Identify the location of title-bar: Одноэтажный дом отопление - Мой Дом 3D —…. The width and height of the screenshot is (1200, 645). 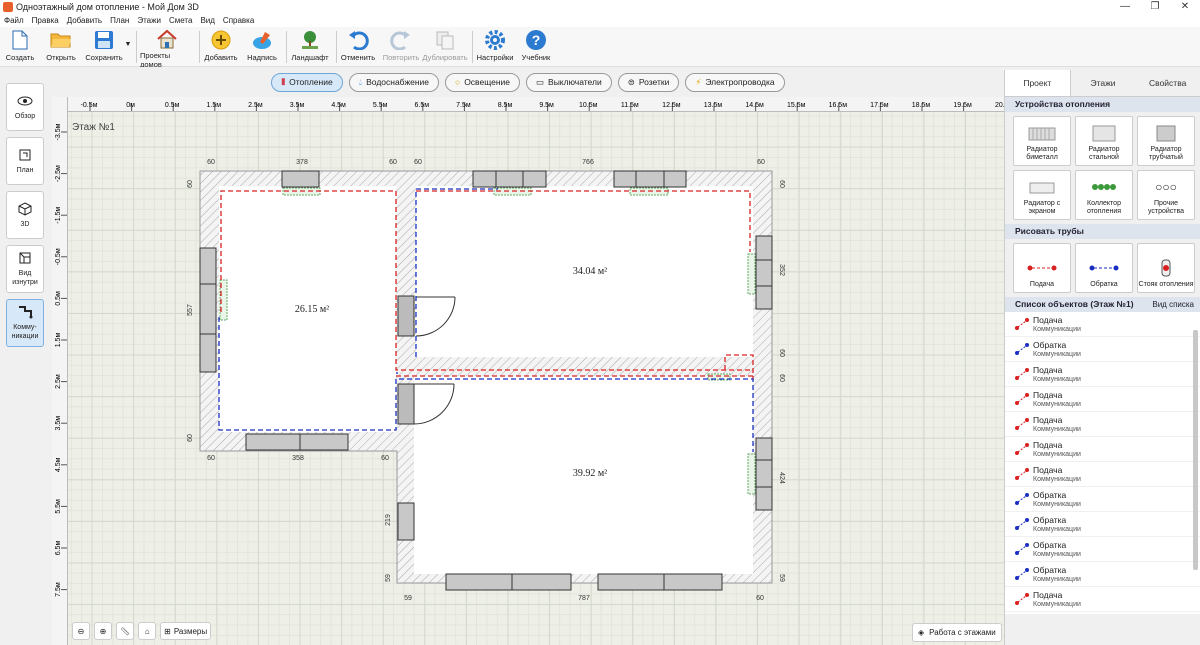
(600, 7).